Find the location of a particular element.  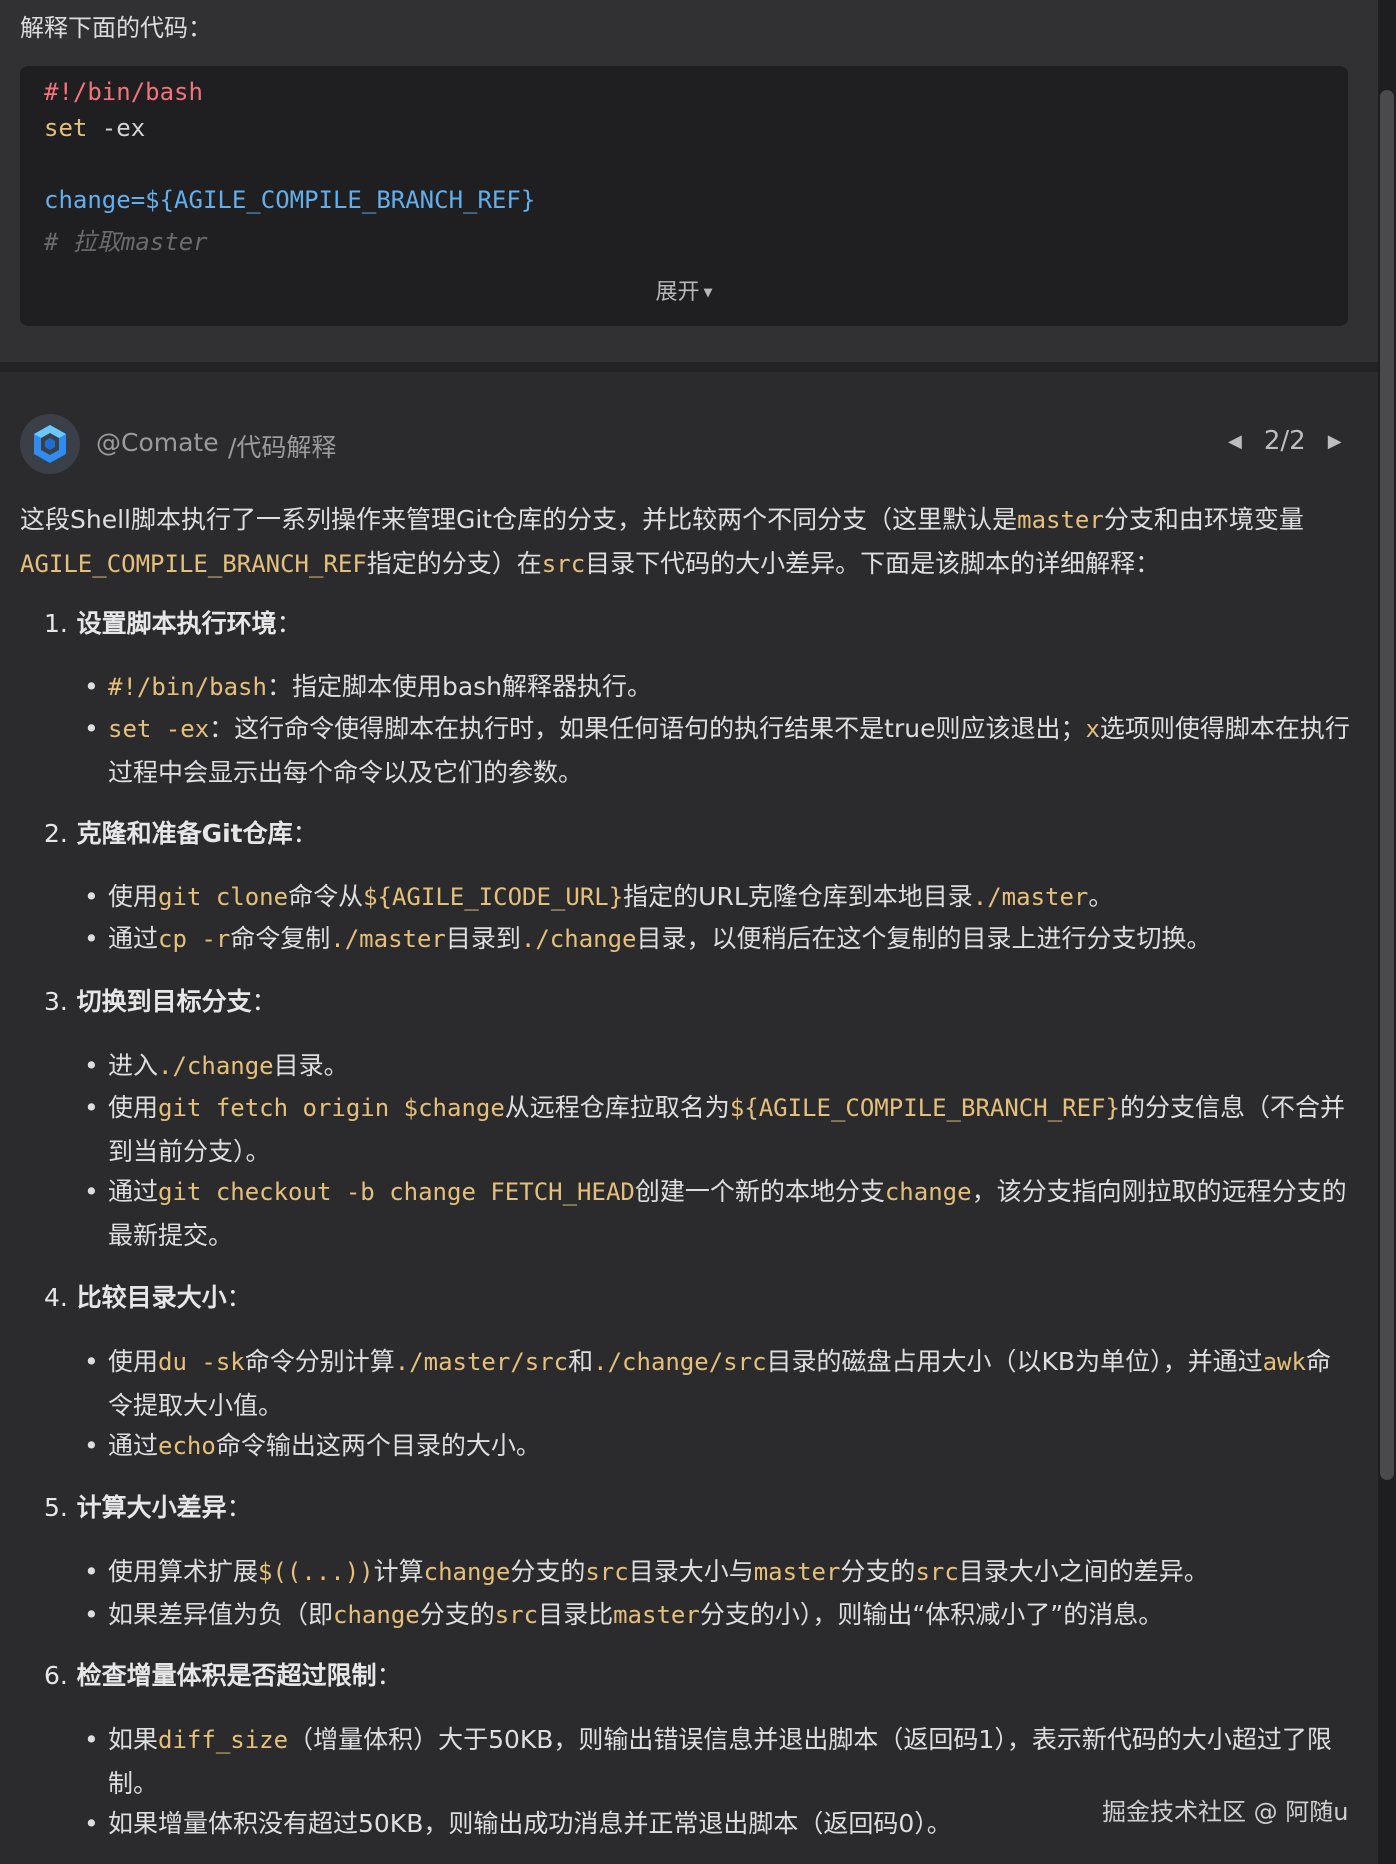

section-4-title: 4. 比较目录大小： is located at coordinates (148, 1297).